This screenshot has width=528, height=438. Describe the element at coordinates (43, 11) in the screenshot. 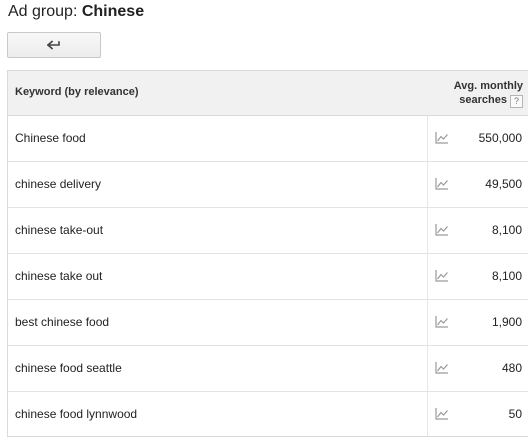

I see `ad-group-prefix: Ad group:` at that location.